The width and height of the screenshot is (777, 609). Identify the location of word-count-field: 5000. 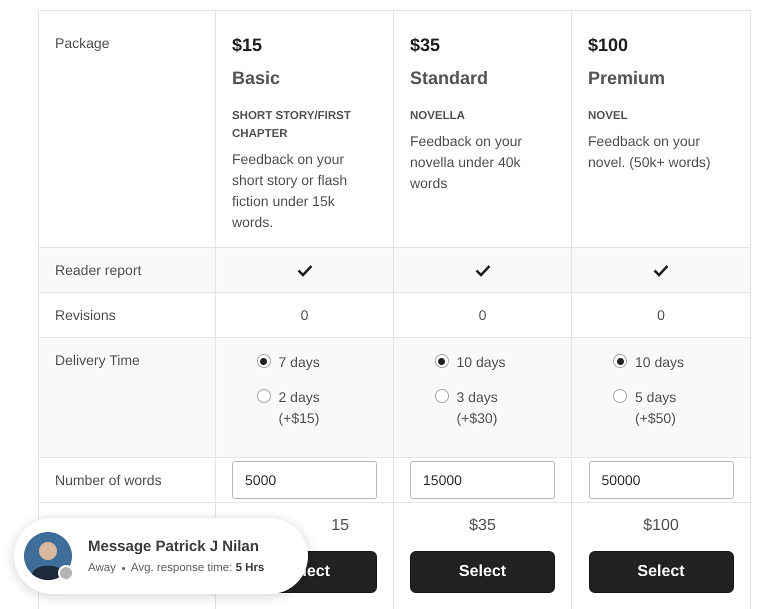
(304, 480).